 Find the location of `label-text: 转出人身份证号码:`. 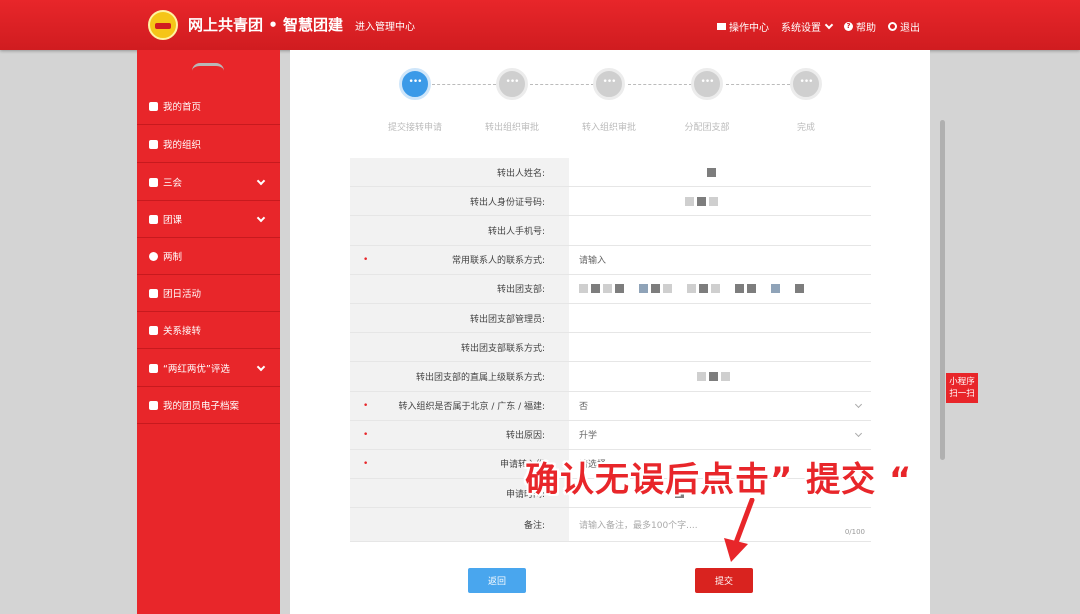

label-text: 转出人身份证号码: is located at coordinates (507, 202).